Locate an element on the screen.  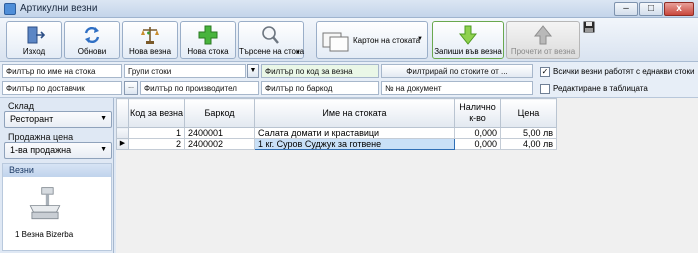
scales-header: Везни is located at coordinates (57, 170).